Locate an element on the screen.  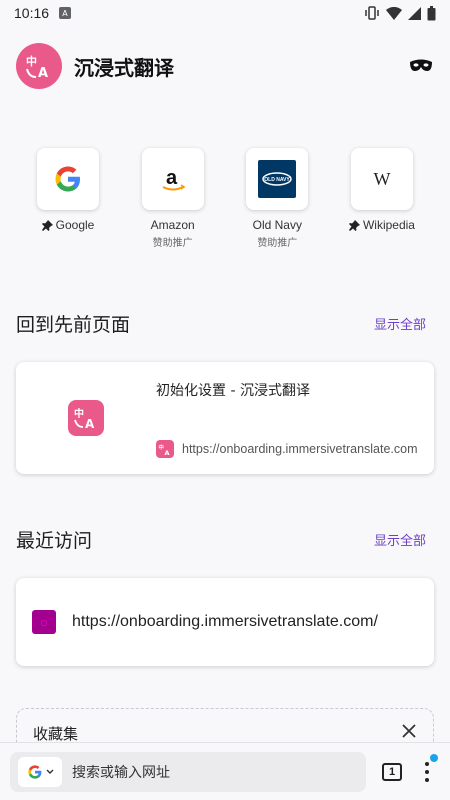
recent-pages-show-all-link: 显示全部 is located at coordinates (400, 323).